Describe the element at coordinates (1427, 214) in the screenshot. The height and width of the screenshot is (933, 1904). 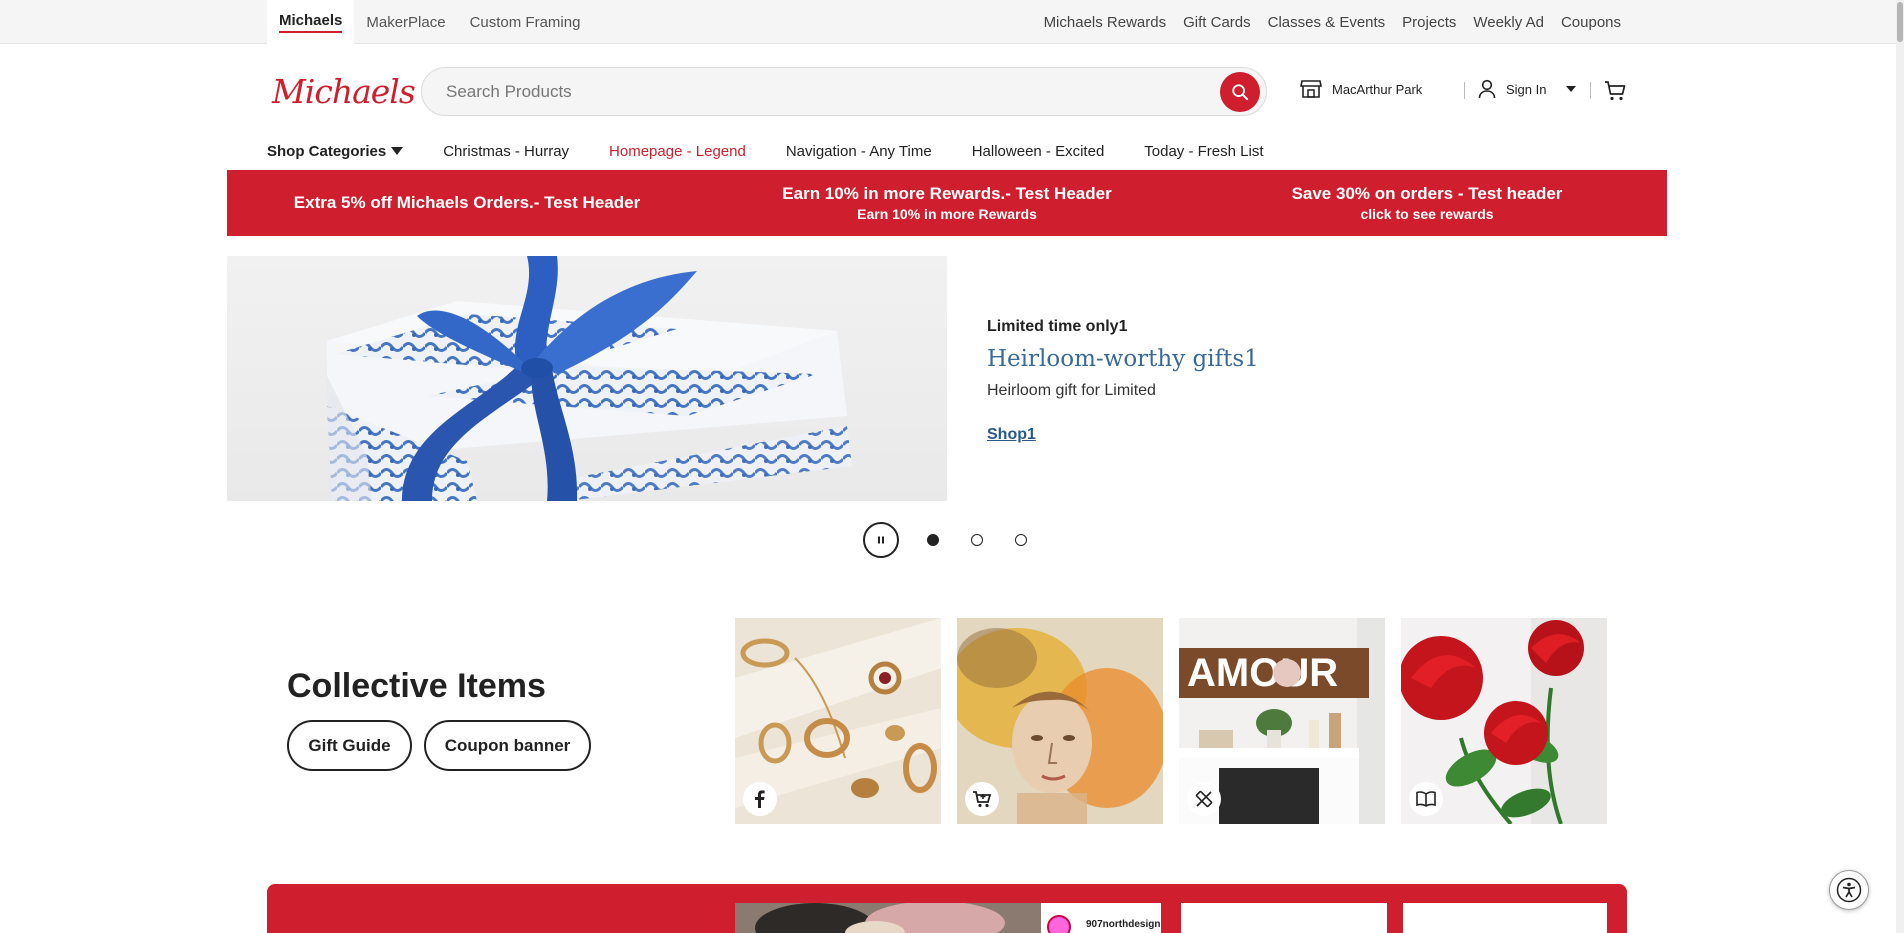
I see `promo-subtitle: click to see rewards` at that location.